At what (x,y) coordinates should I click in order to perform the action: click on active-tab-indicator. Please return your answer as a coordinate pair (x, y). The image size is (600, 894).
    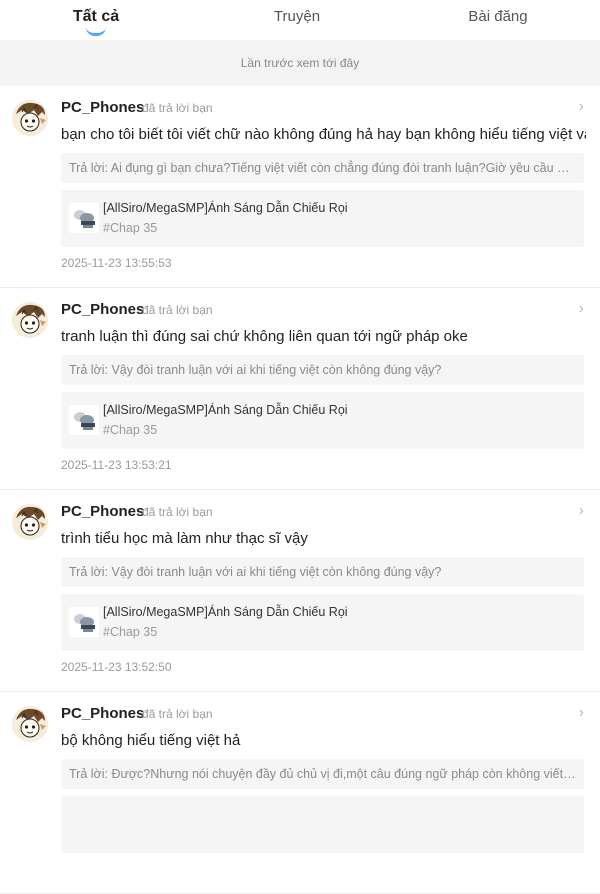
    Looking at the image, I should click on (96, 31).